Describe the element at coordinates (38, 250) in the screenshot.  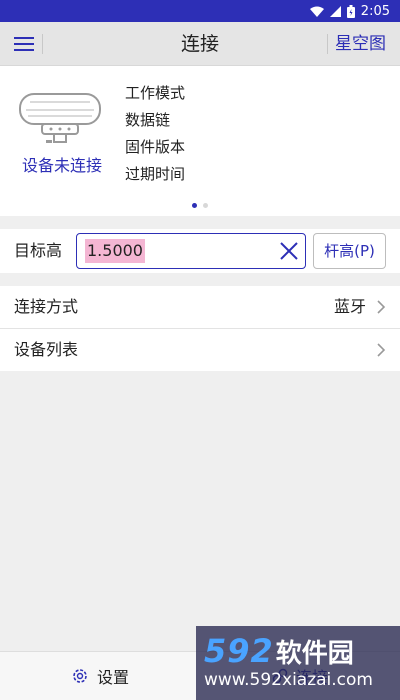
I see `target-height-label: 目标高` at that location.